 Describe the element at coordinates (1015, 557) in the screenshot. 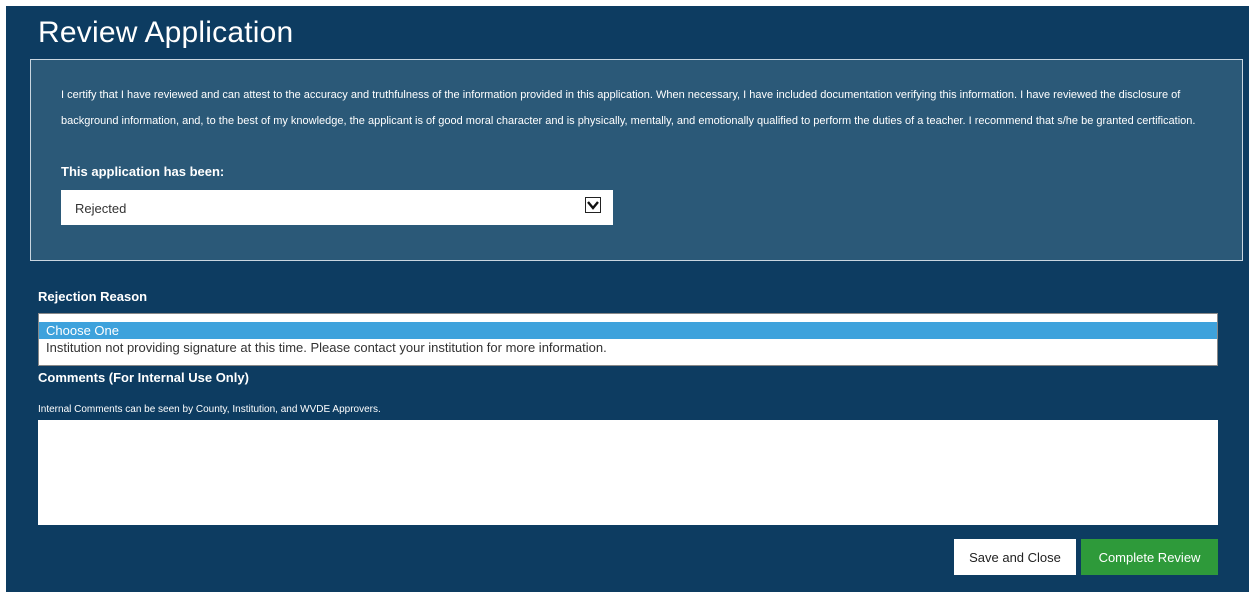

I see `save-and-close-button: Save and Close` at that location.